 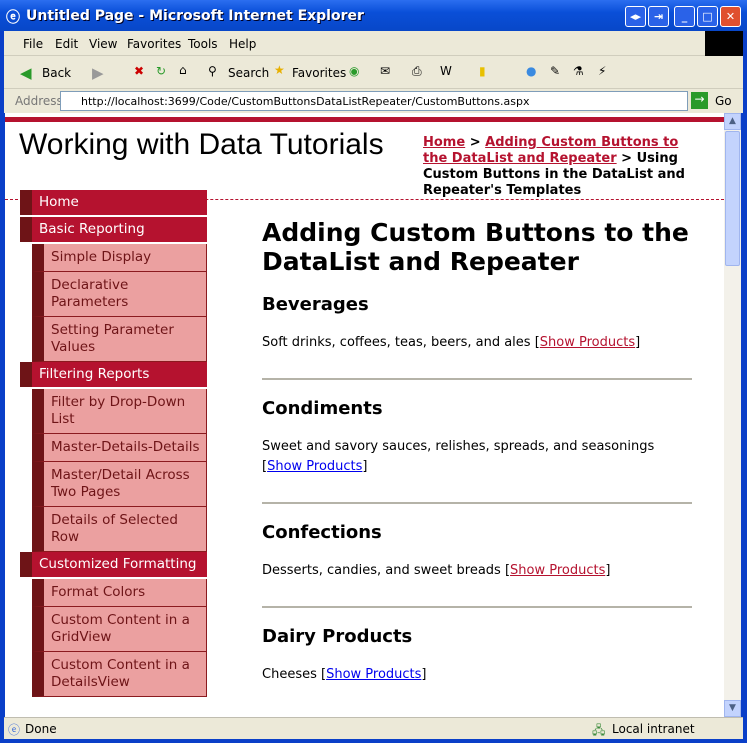 I want to click on category-description: Cheeses [Show Products], so click(x=344, y=674).